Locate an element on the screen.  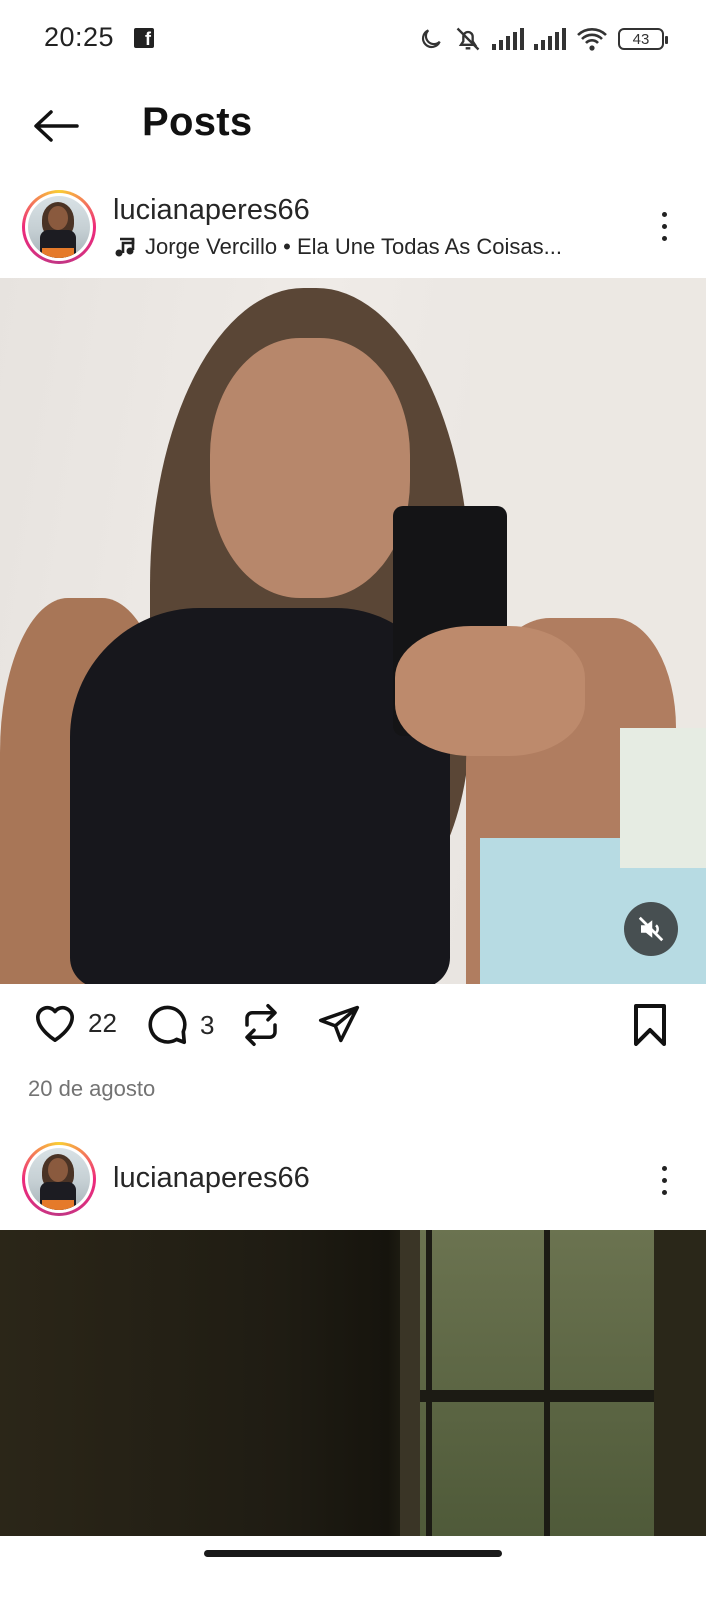
battery-icon: 43 is located at coordinates (643, 39).